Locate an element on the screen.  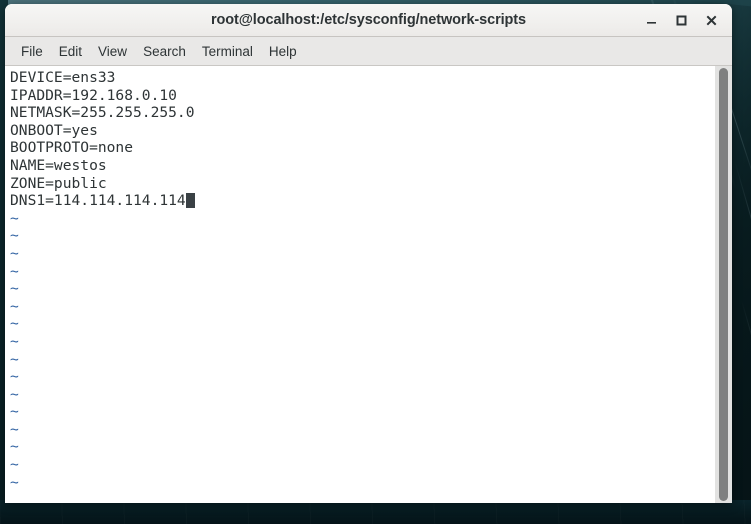
menu-item-file: File is located at coordinates (32, 51).